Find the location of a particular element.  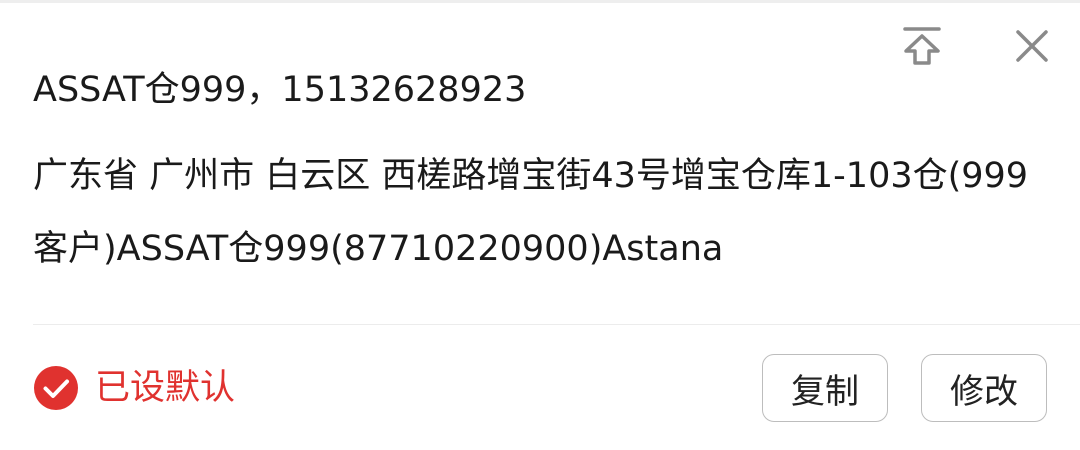

copy-button: 复制 is located at coordinates (825, 388).